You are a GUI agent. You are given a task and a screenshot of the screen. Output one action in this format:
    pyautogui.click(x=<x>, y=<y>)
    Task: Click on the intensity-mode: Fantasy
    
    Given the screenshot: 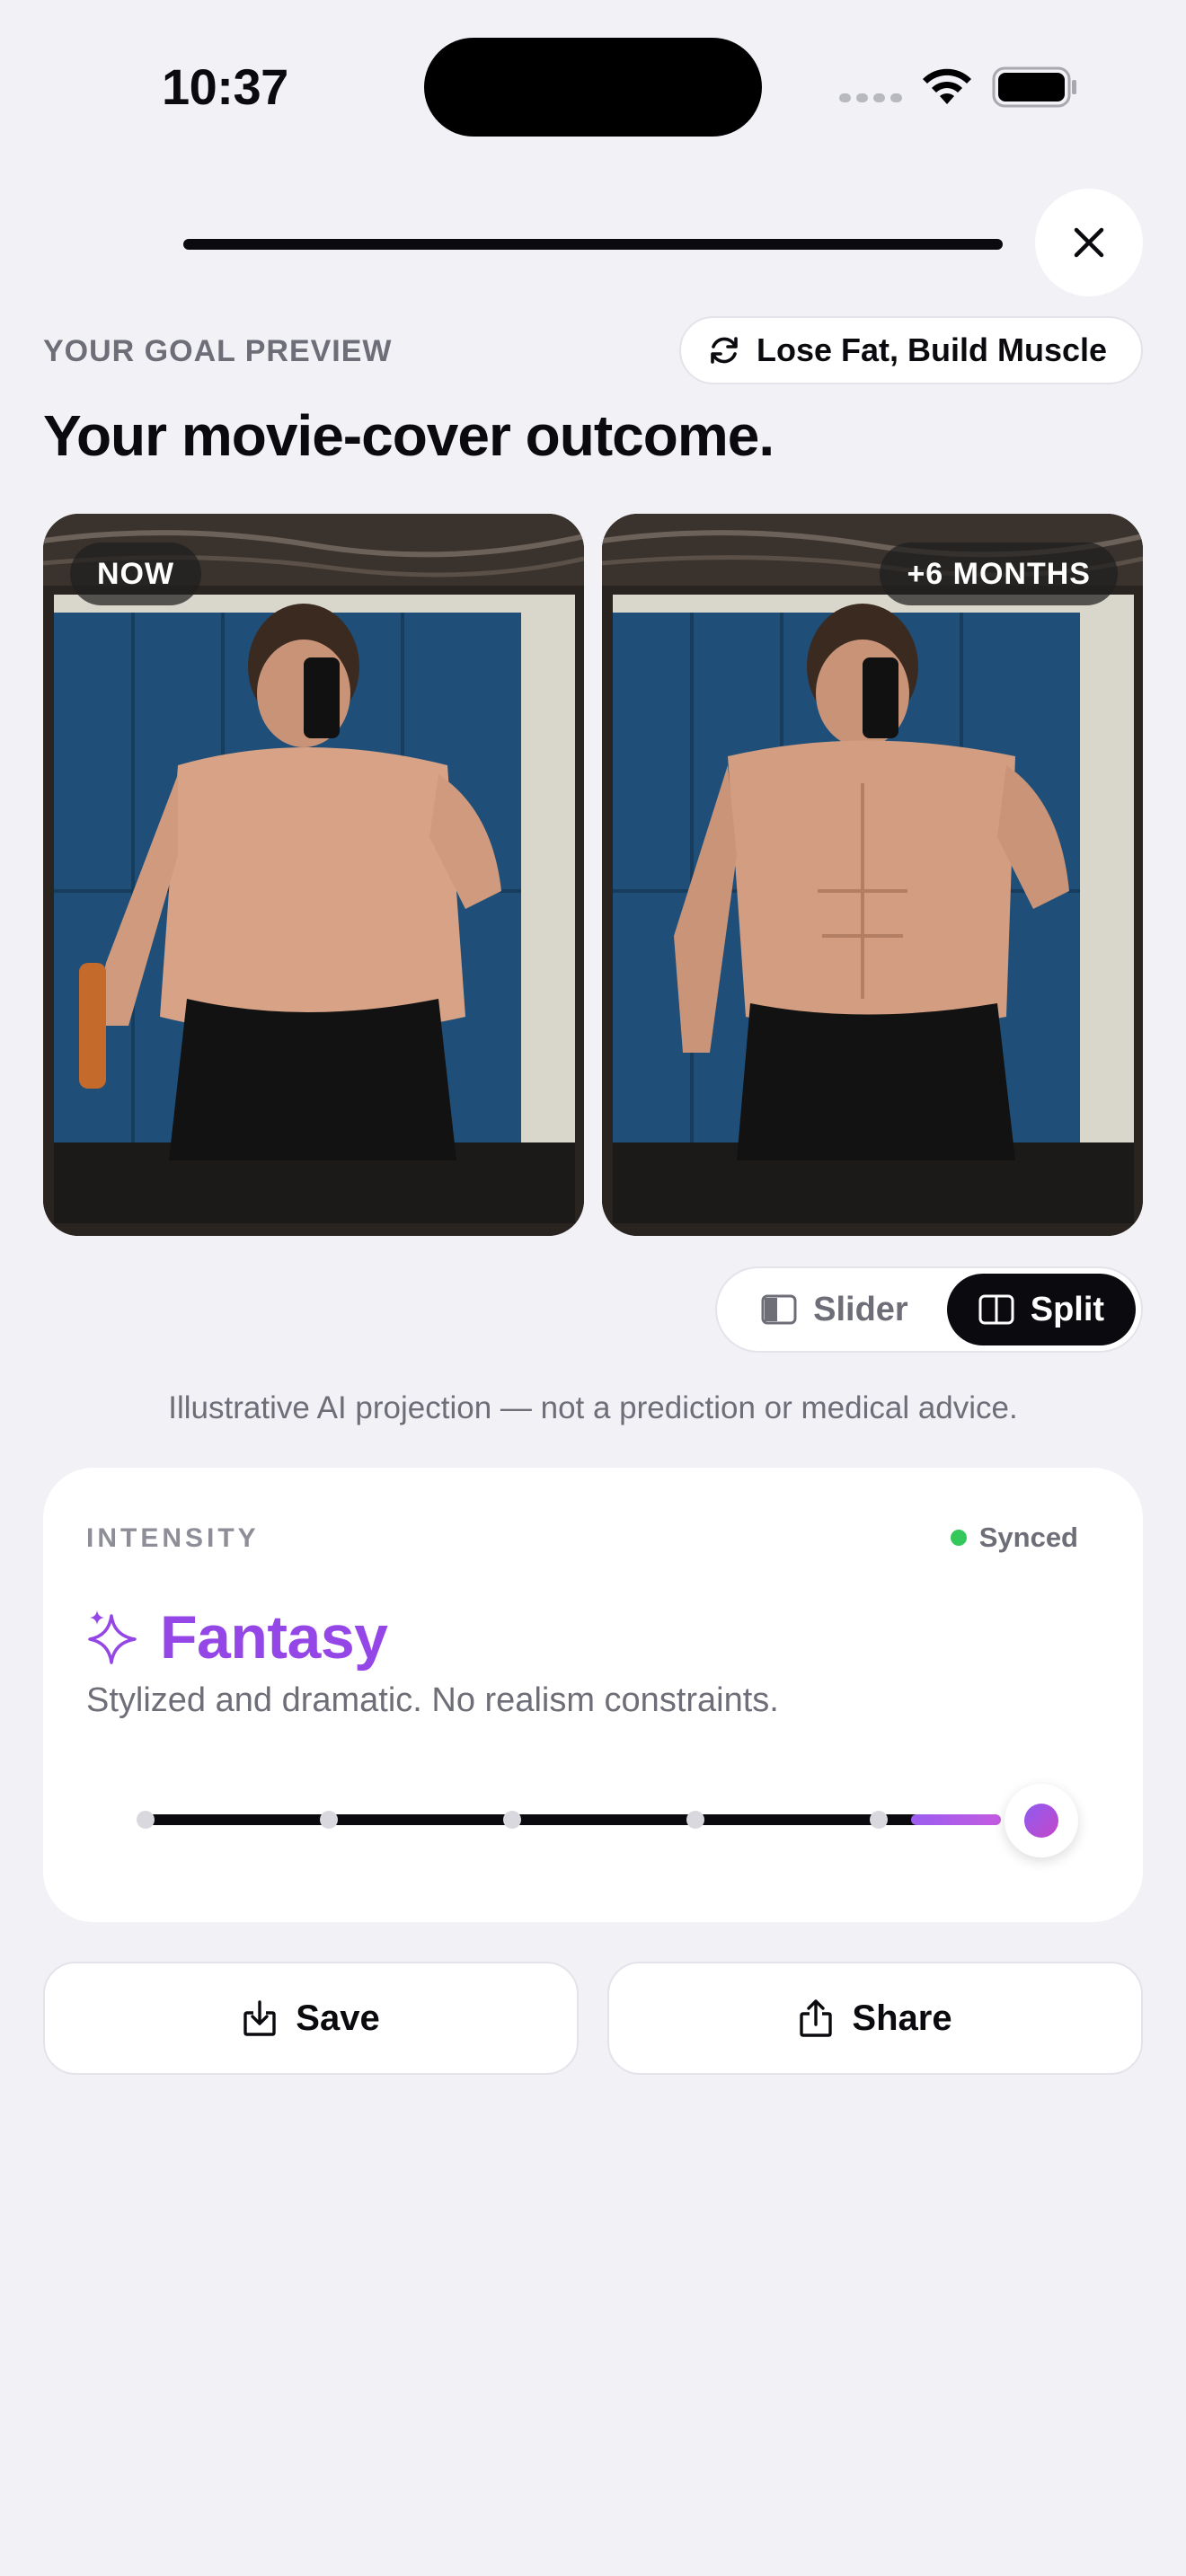 What is the action you would take?
    pyautogui.click(x=237, y=1637)
    